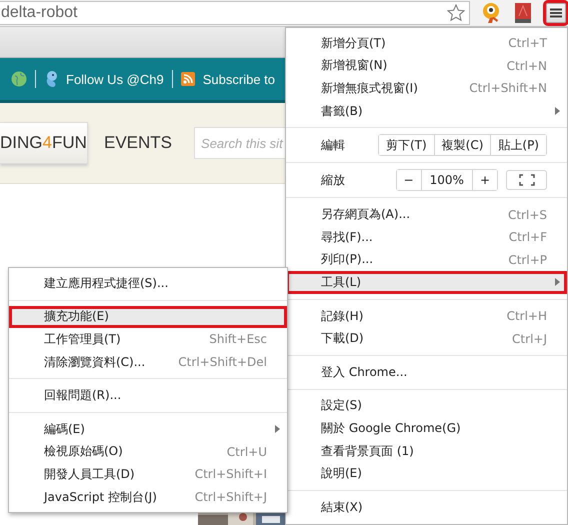  I want to click on fullscreen-icon, so click(526, 180).